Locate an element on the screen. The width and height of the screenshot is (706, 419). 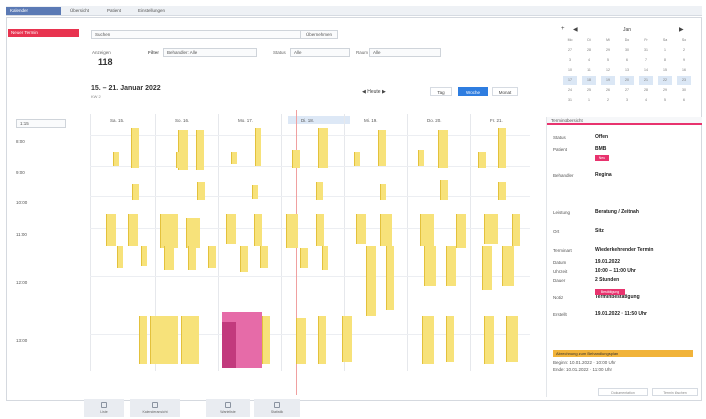
mini-calendar-day: 12 is located at coordinates (608, 70).